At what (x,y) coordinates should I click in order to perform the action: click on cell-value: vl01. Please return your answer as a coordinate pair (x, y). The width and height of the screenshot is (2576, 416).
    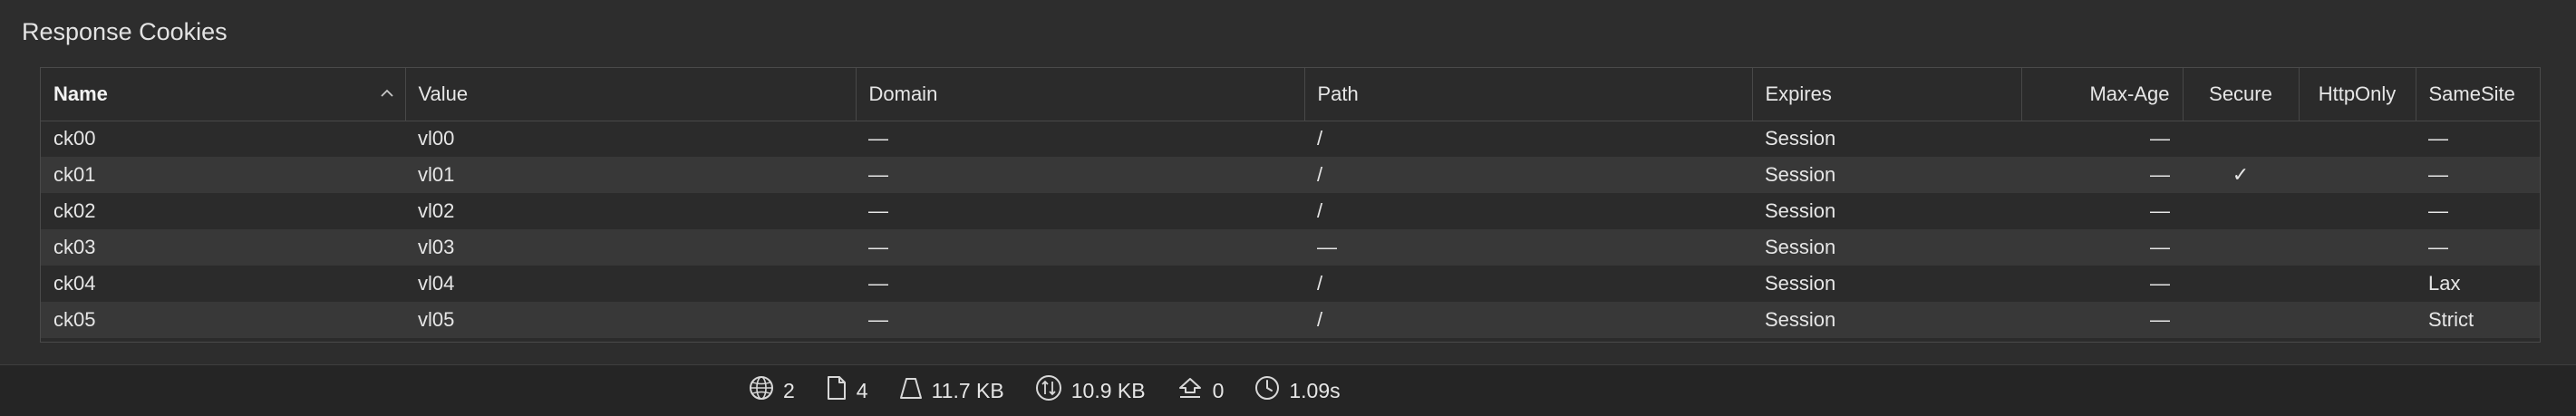
    Looking at the image, I should click on (436, 174).